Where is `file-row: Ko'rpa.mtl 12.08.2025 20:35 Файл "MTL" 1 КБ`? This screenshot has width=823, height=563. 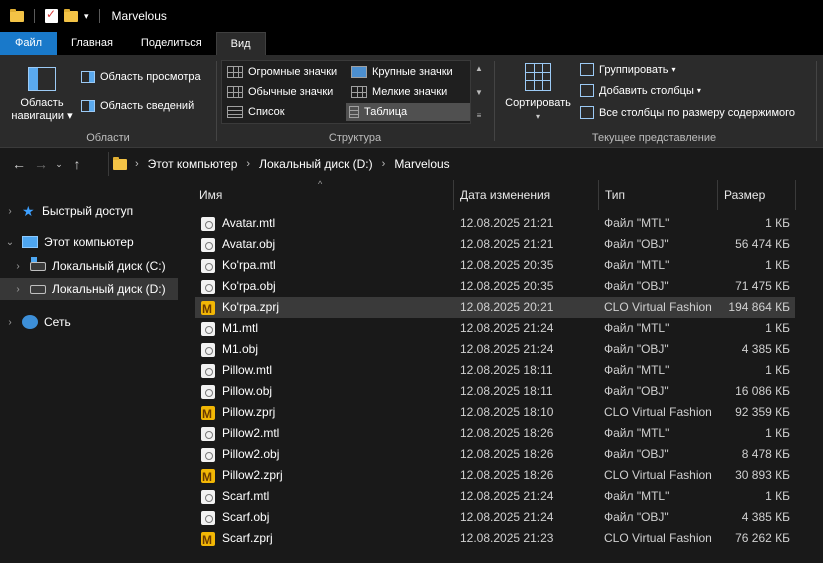 file-row: Ko'rpa.mtl 12.08.2025 20:35 Файл "MTL" 1 КБ is located at coordinates (495, 265).